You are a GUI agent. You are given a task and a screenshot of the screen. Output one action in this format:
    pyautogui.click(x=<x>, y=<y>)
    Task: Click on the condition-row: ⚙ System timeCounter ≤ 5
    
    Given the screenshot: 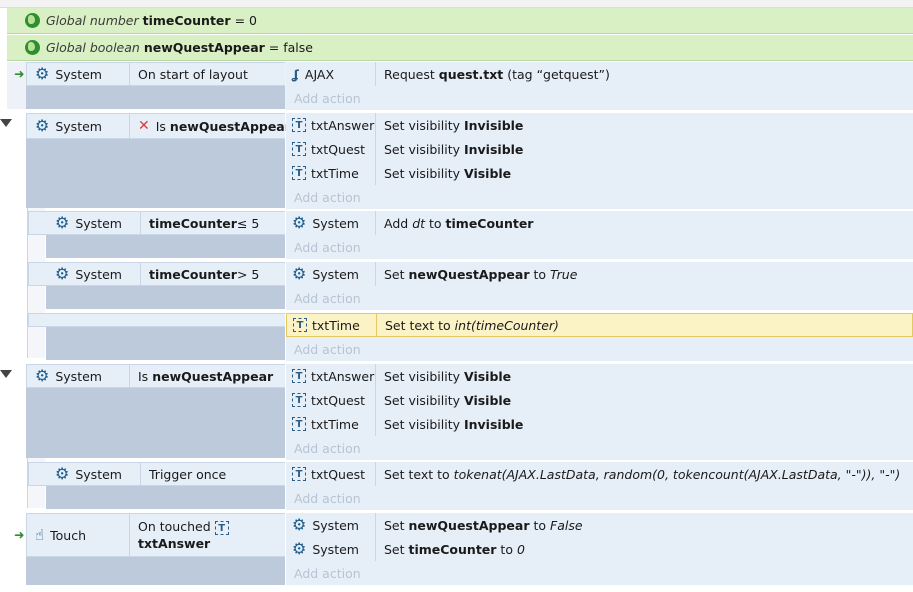 What is the action you would take?
    pyautogui.click(x=156, y=223)
    